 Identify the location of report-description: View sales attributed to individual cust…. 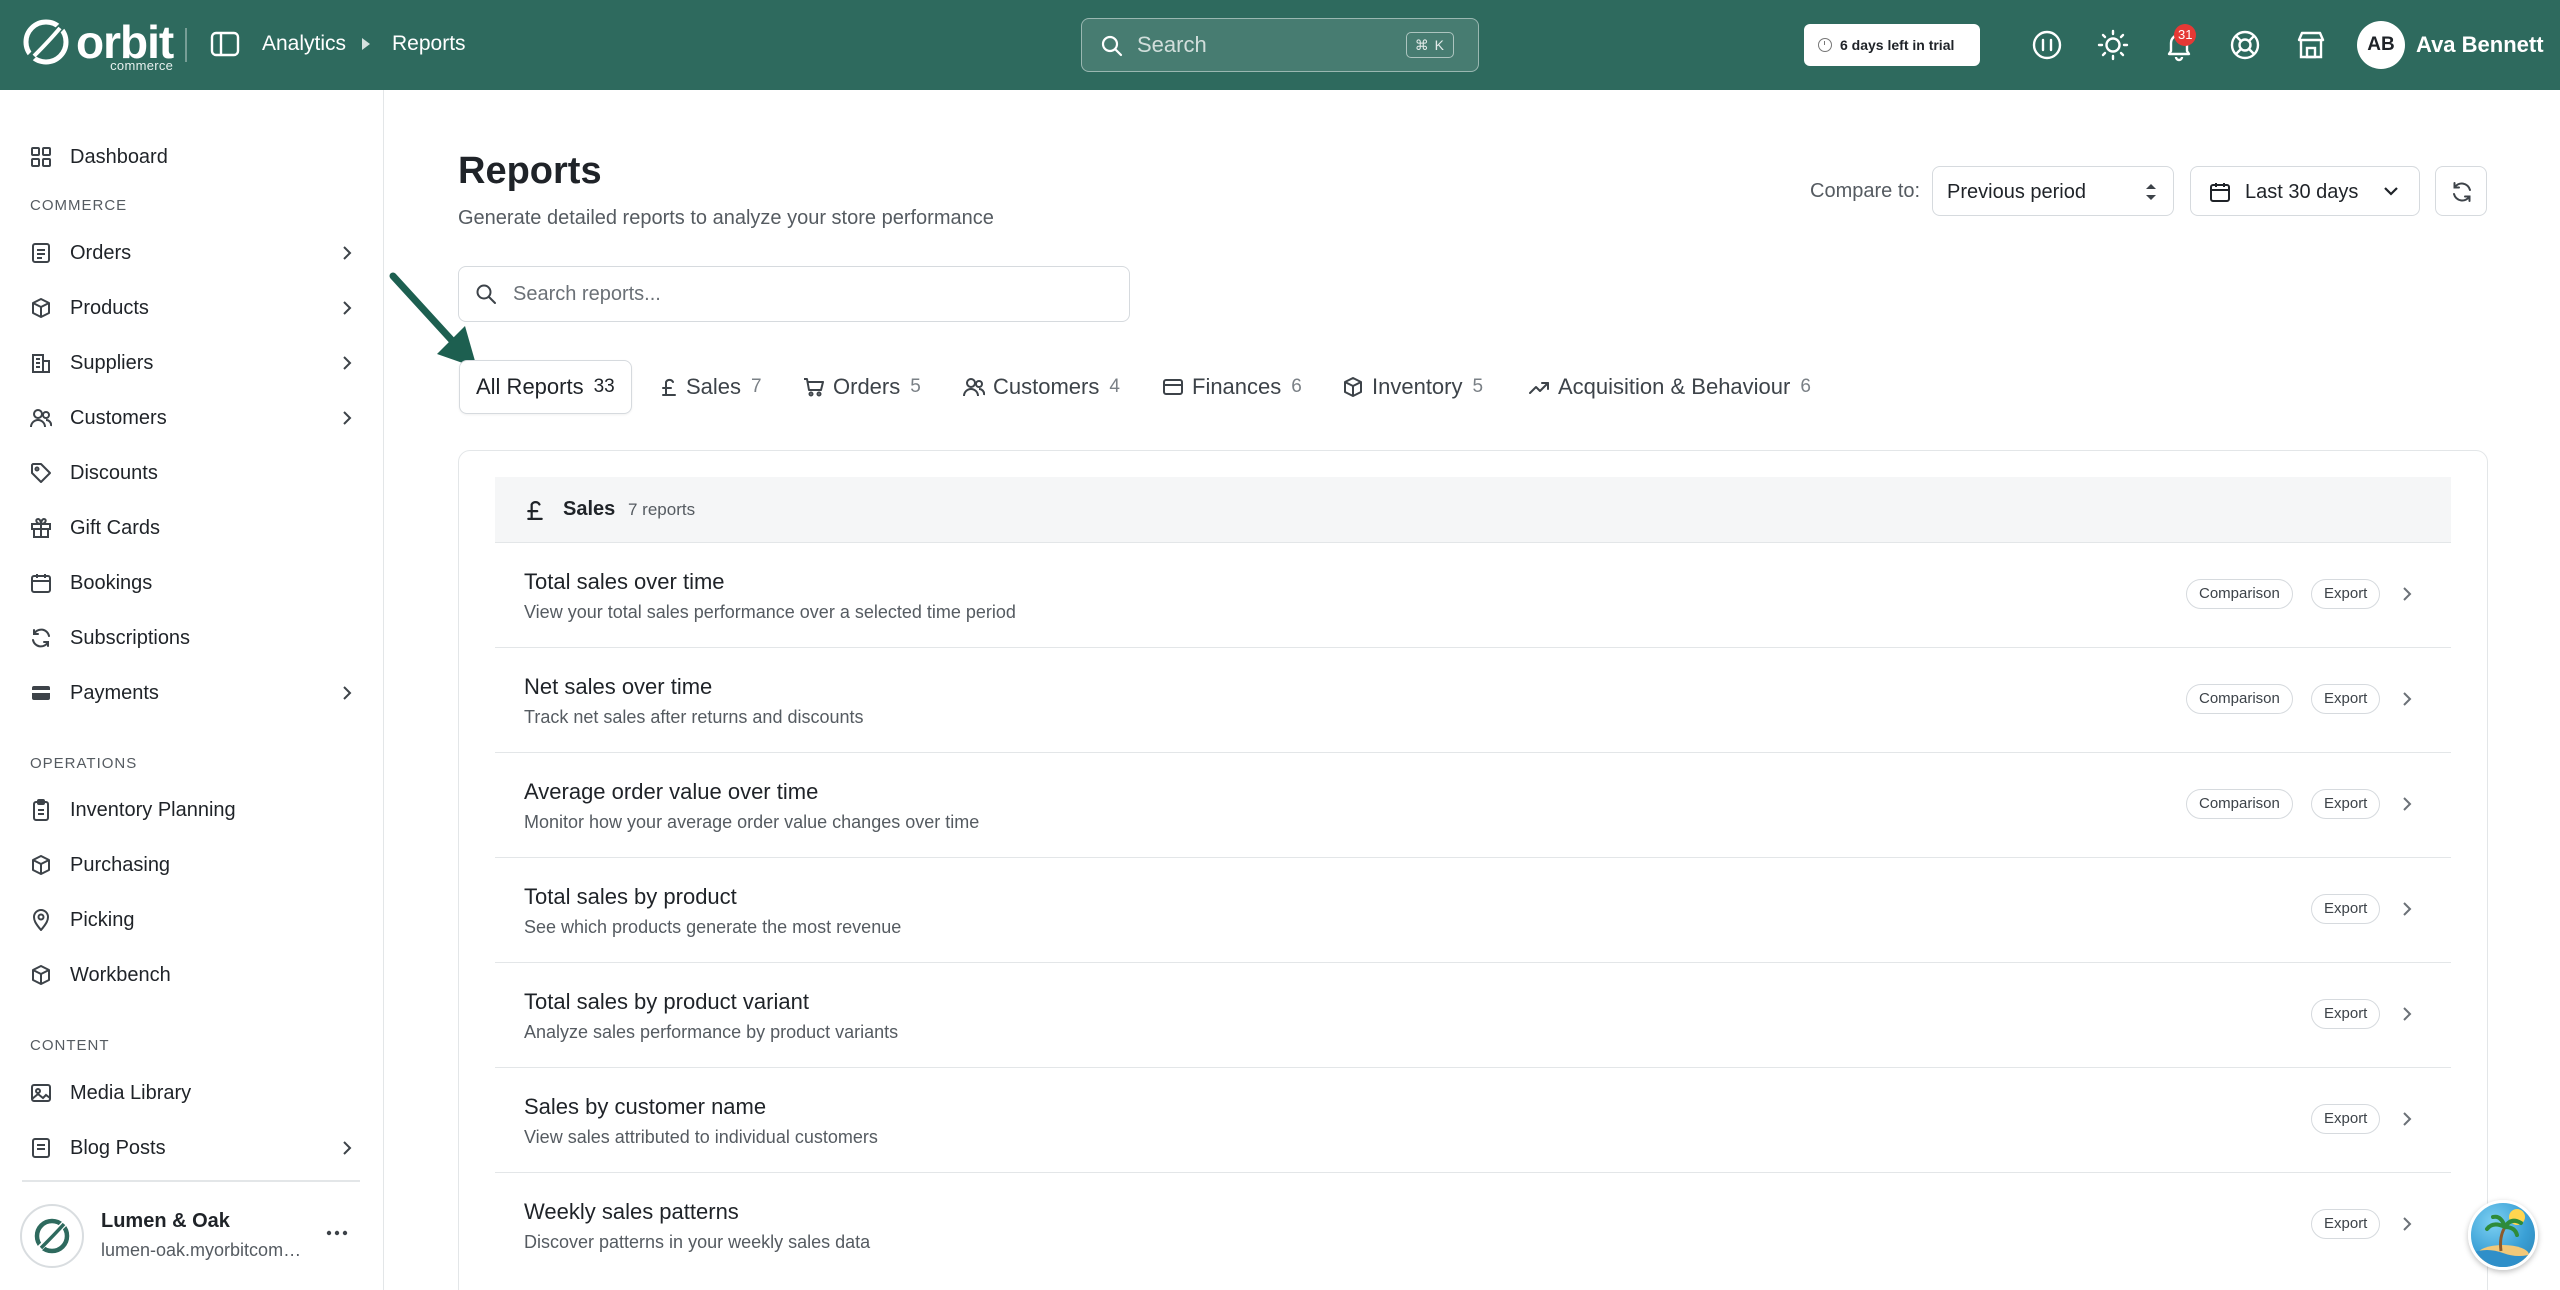
(701, 1137).